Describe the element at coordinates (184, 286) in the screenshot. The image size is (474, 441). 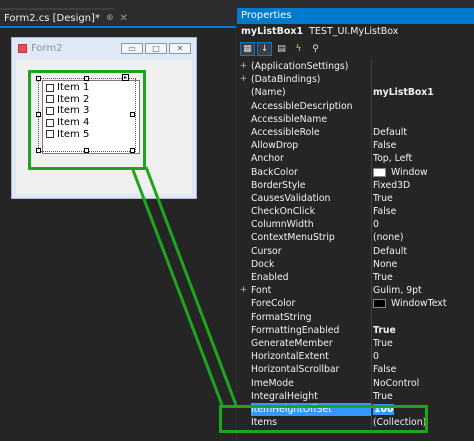
I see `connector-lines` at that location.